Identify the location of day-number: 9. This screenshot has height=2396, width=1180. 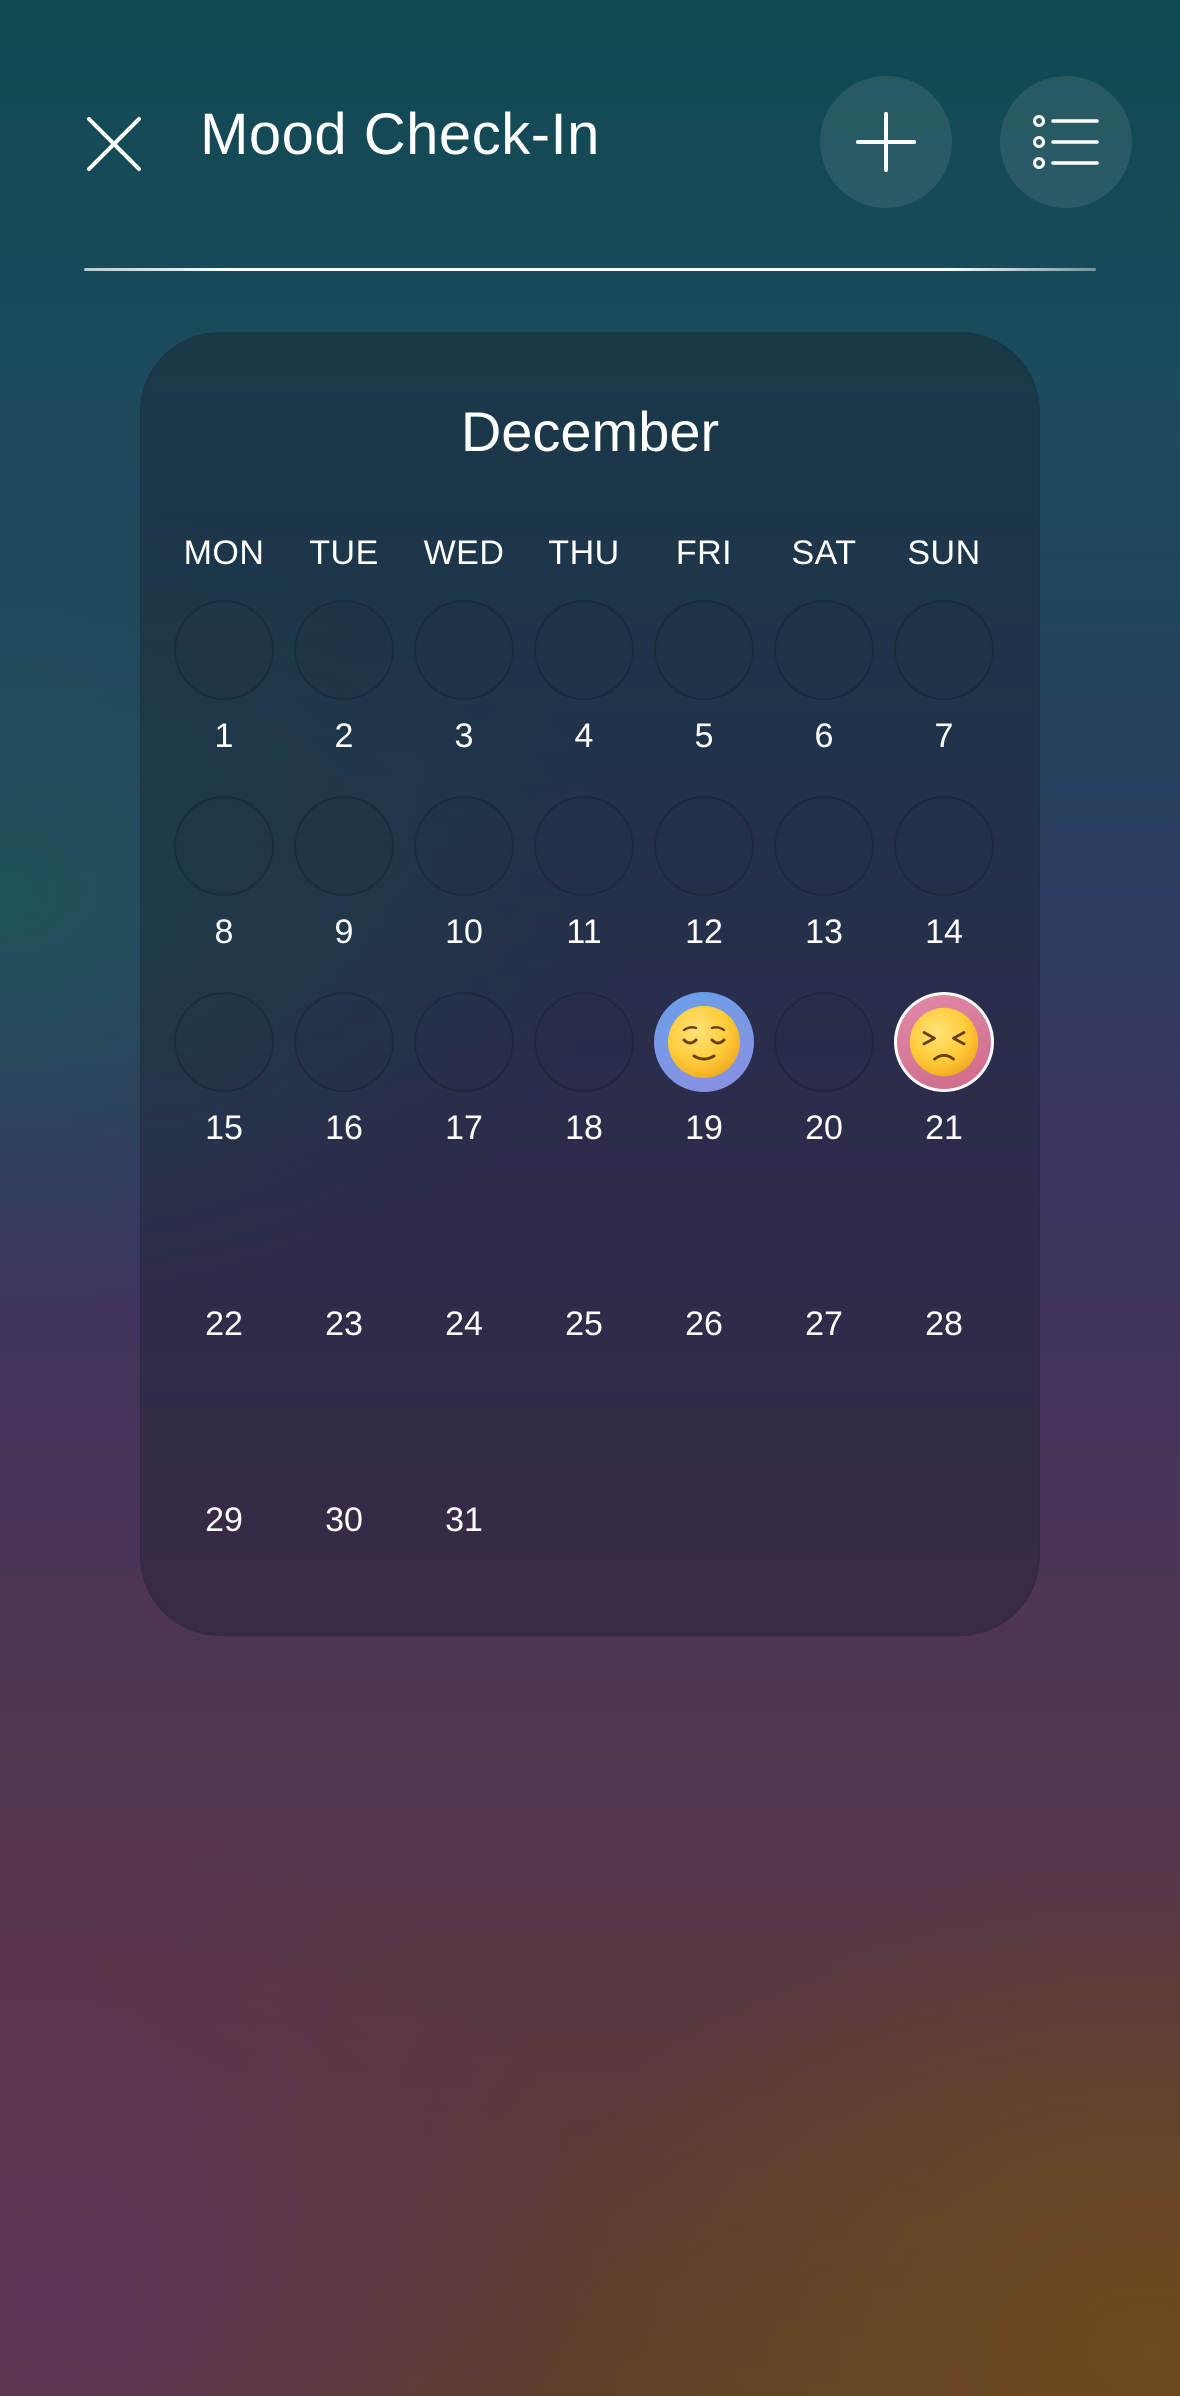
(344, 932).